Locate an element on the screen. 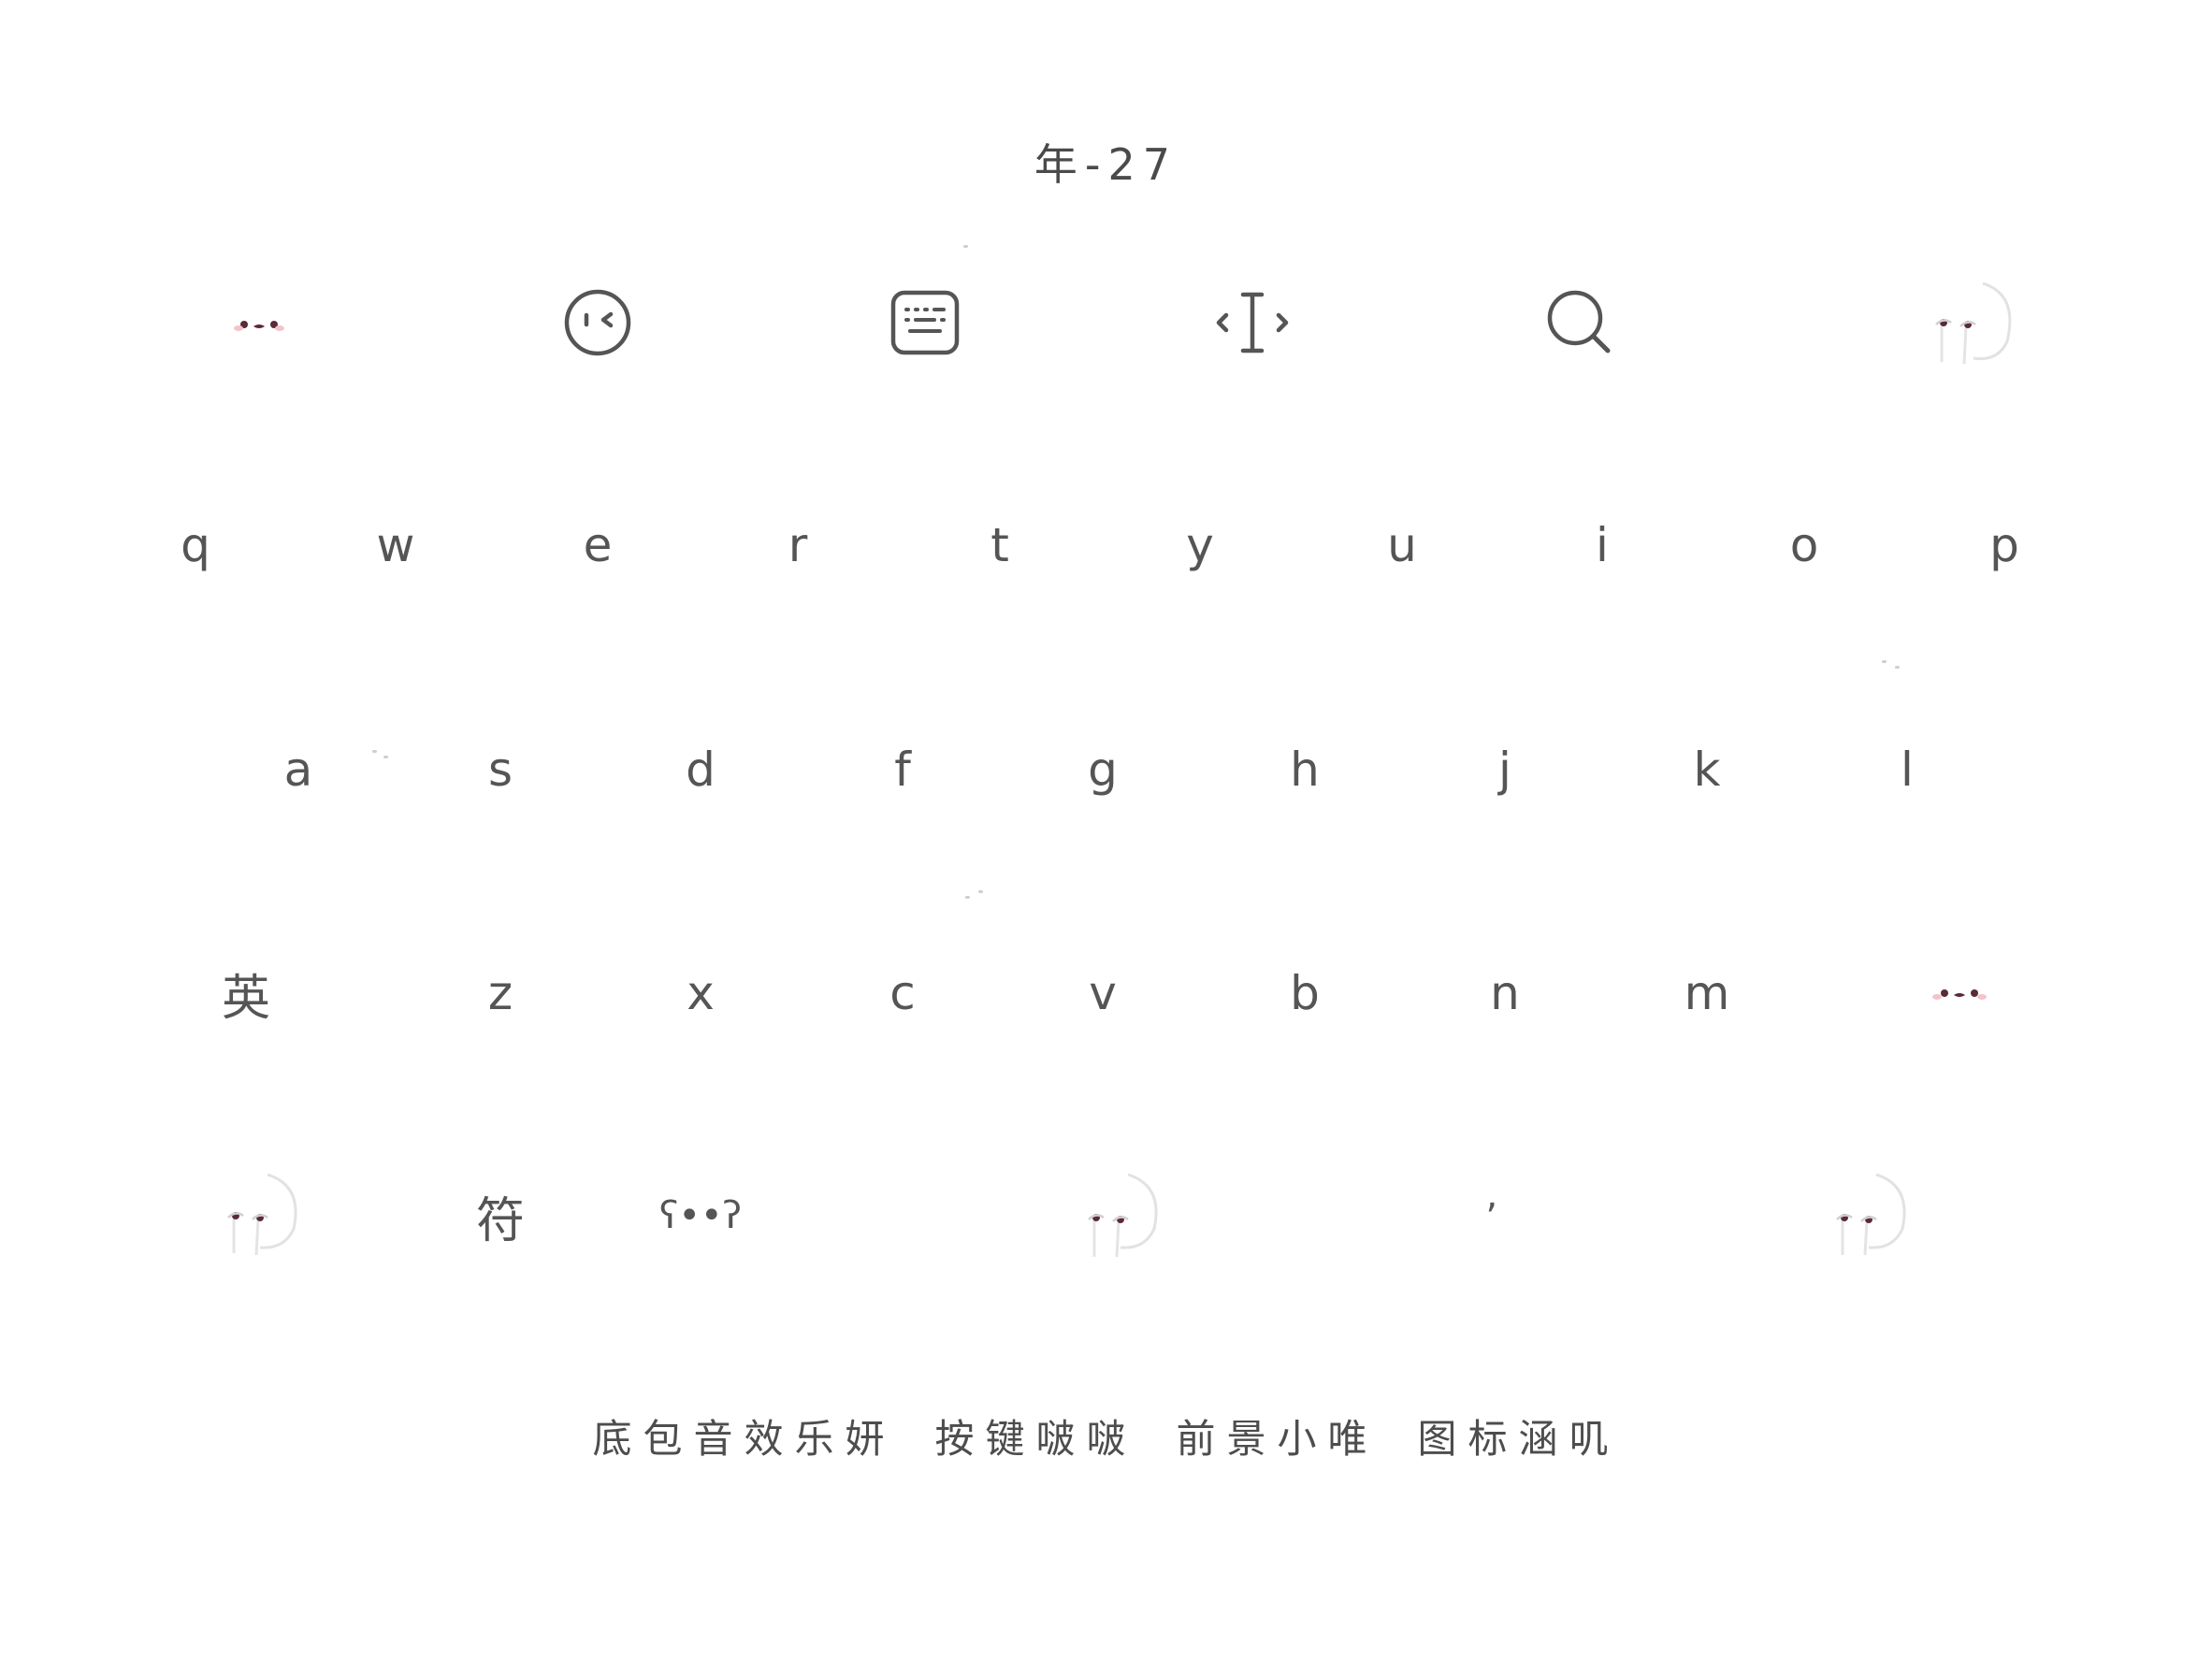 This screenshot has height=1659, width=2212. space-key is located at coordinates (1118, 1216).